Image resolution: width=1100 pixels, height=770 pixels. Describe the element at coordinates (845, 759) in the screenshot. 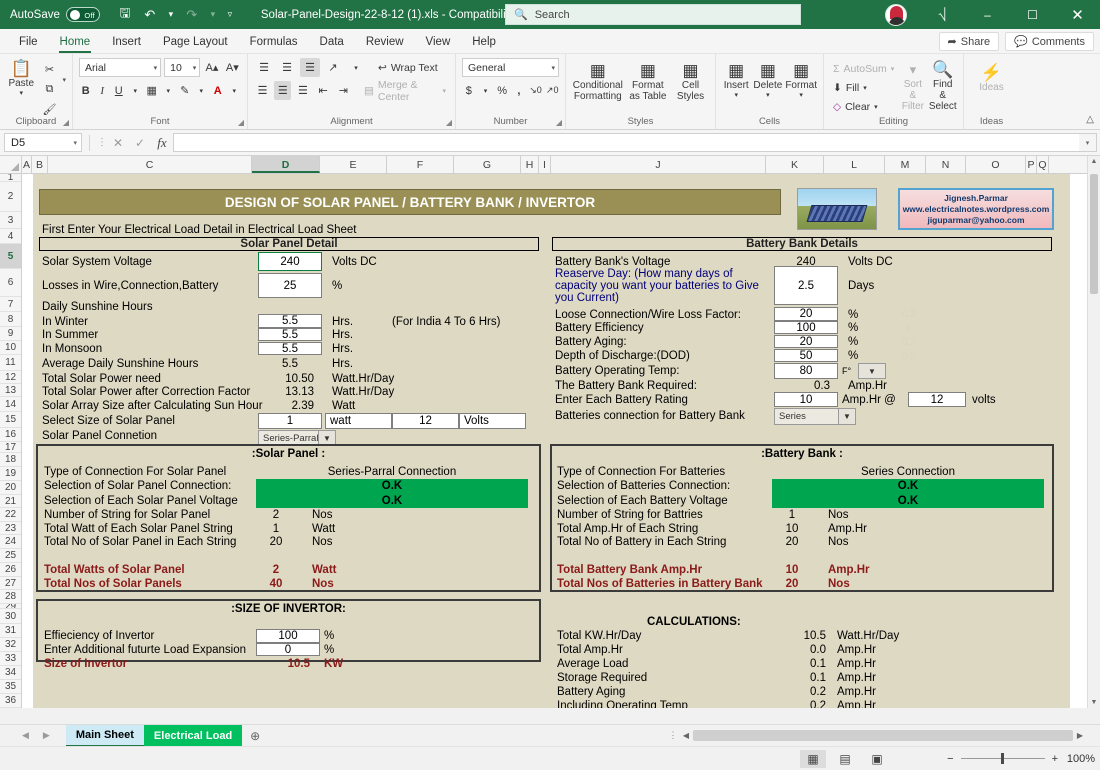

I see `page-layout-icon: ▤` at that location.